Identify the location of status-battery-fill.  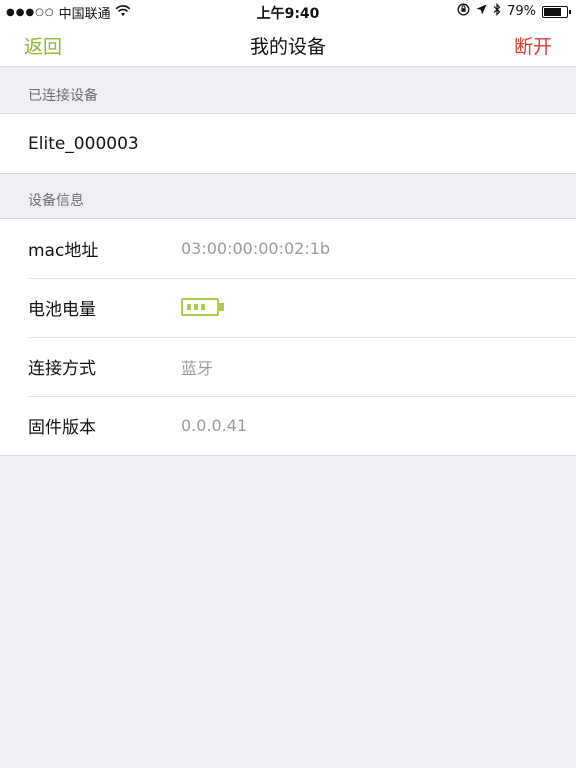
(552, 11).